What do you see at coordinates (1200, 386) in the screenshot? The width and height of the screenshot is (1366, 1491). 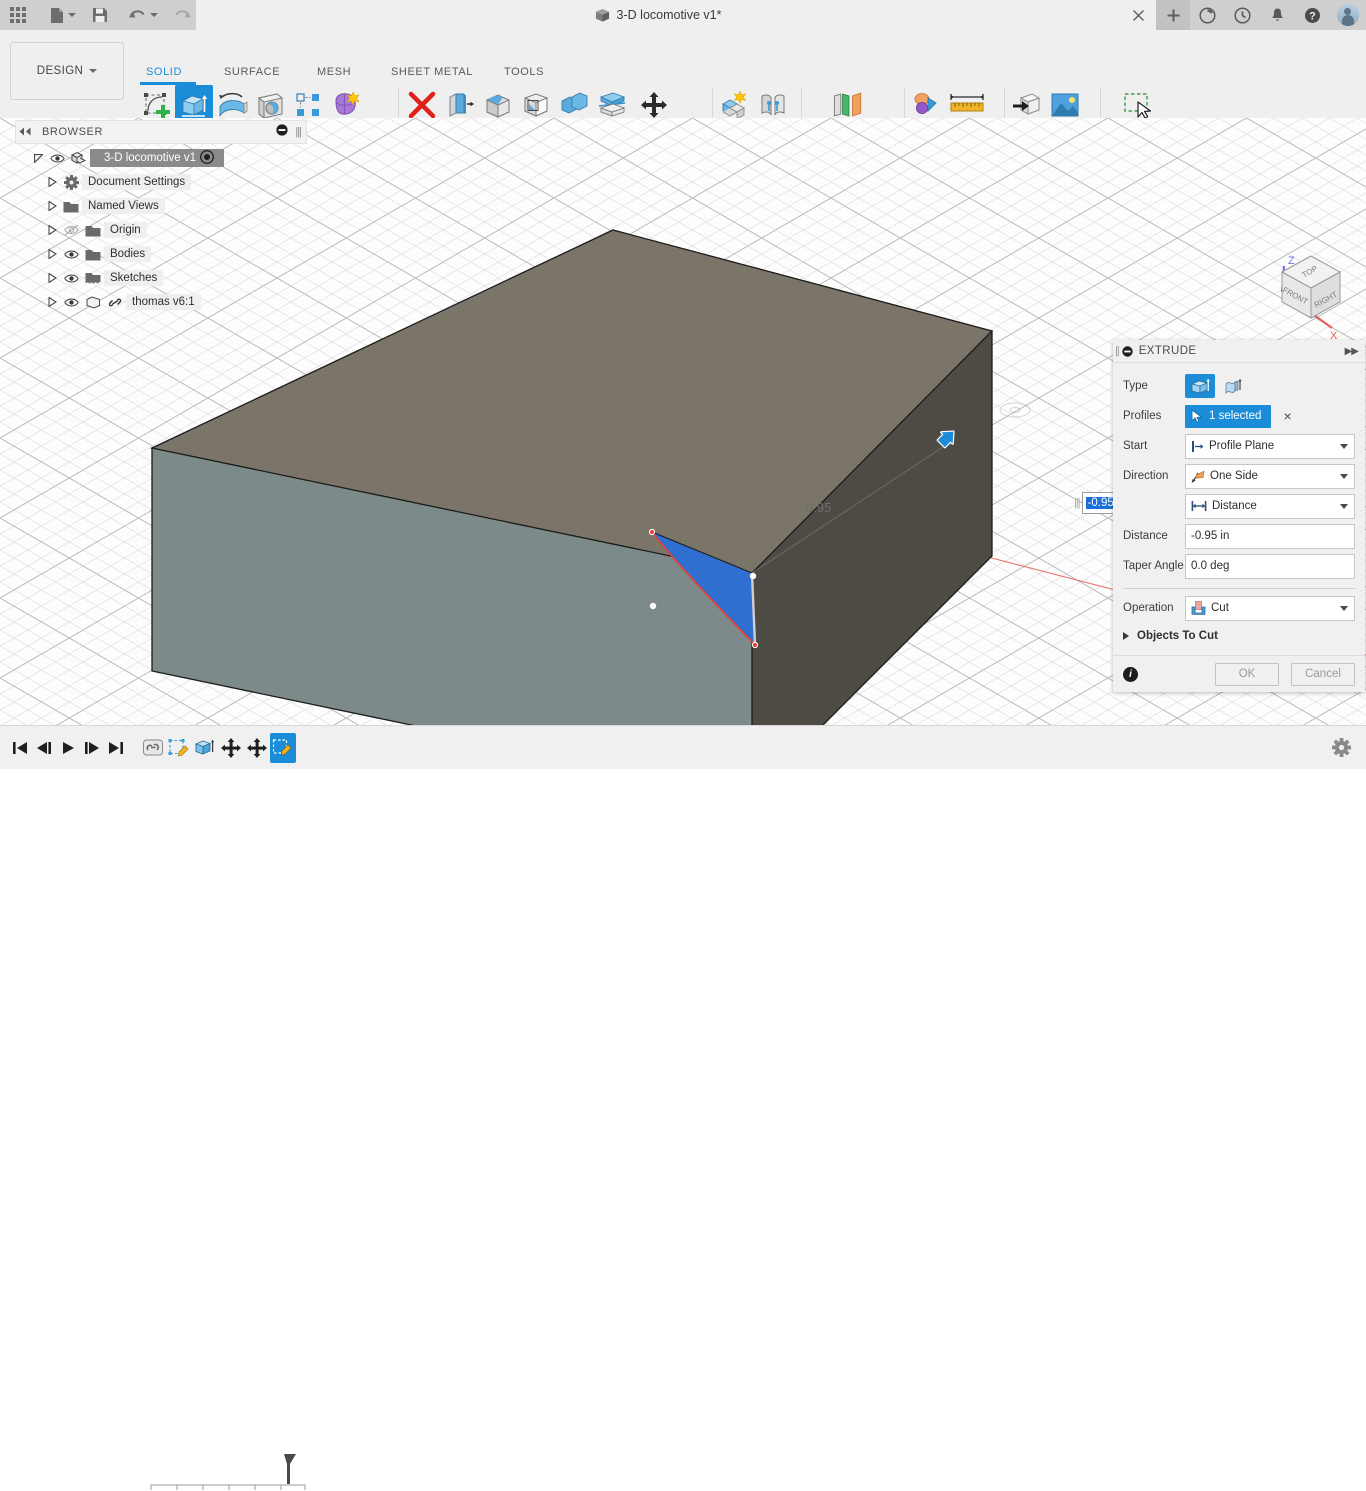 I see `extrude-profile-icon` at bounding box center [1200, 386].